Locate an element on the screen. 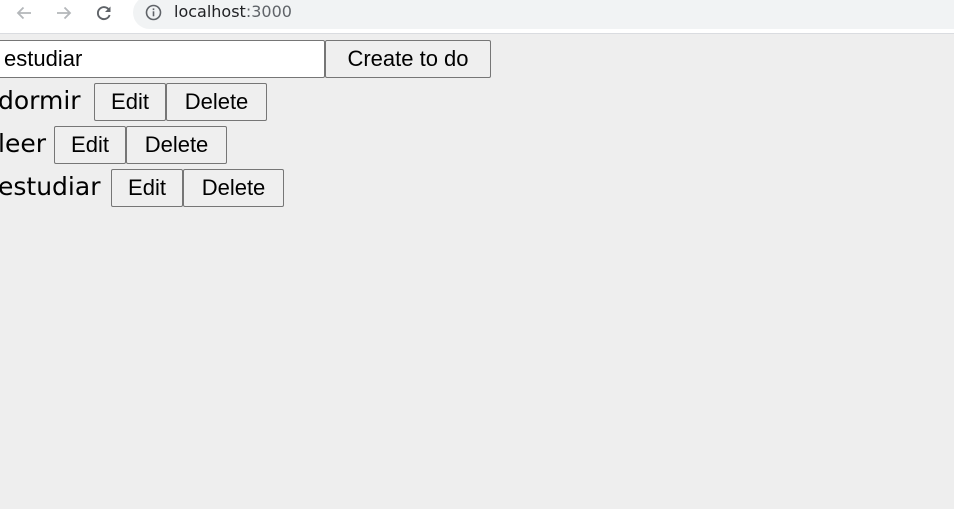 This screenshot has height=509, width=954. create-todo-button: Create to do is located at coordinates (408, 59).